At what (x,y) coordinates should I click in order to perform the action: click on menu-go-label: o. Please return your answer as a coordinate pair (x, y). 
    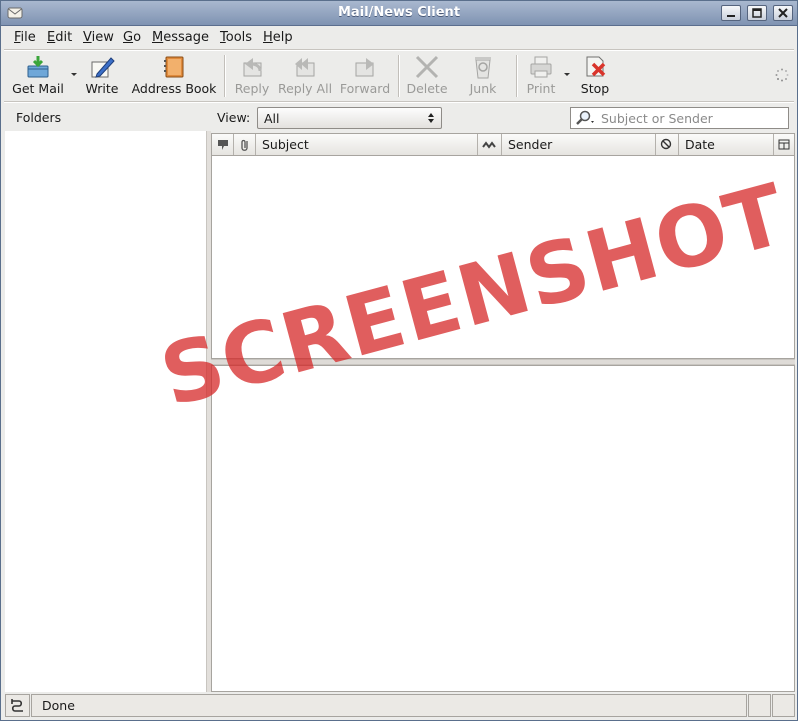
    Looking at the image, I should click on (137, 37).